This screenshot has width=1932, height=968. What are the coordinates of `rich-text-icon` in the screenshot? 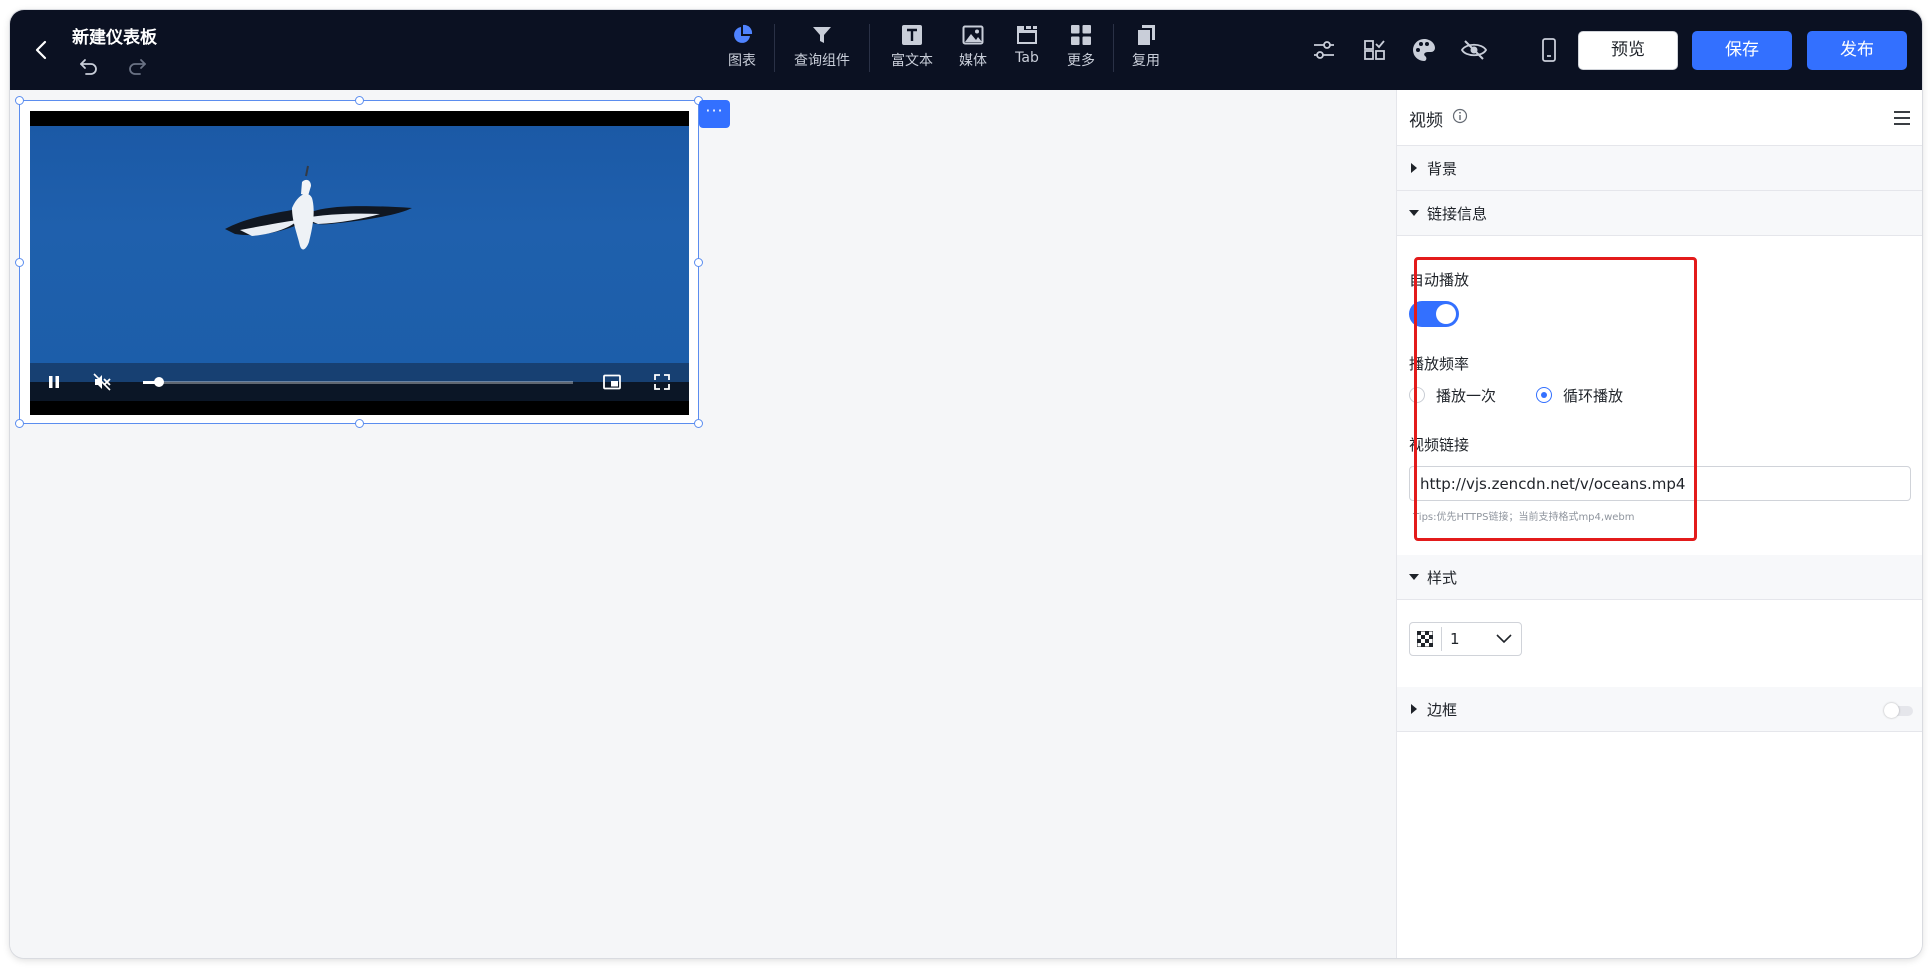 It's located at (912, 35).